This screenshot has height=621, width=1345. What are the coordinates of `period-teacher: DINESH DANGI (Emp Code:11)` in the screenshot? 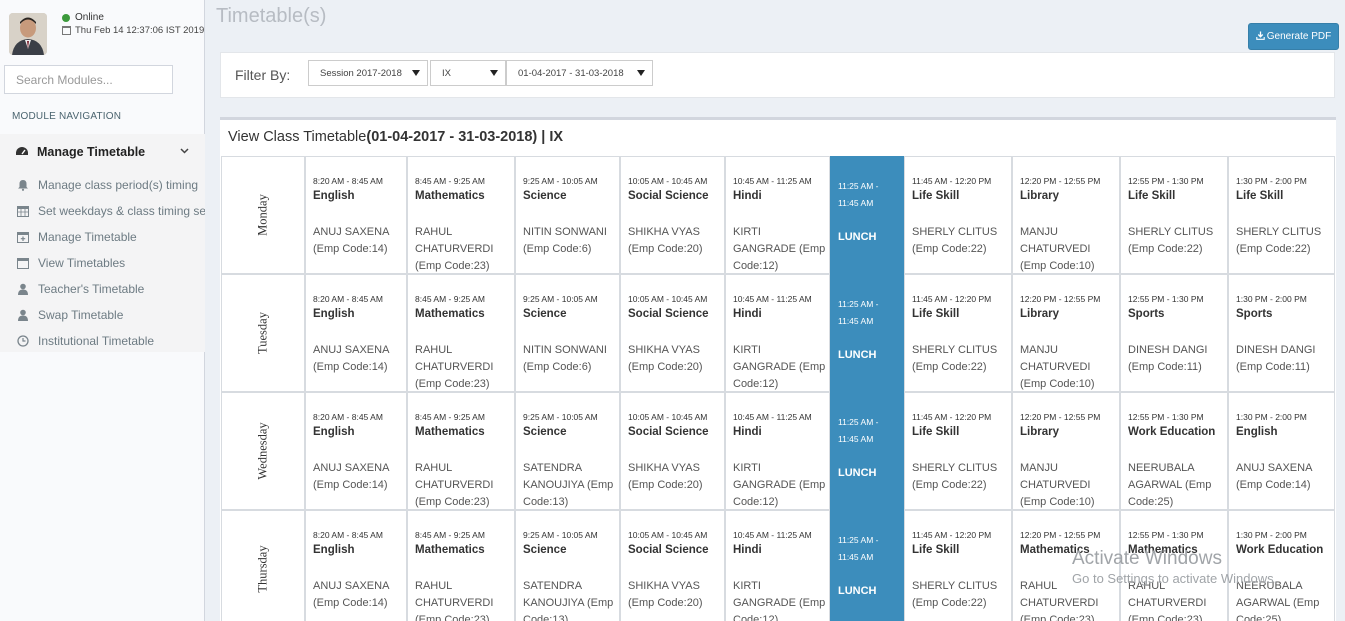 It's located at (1168, 358).